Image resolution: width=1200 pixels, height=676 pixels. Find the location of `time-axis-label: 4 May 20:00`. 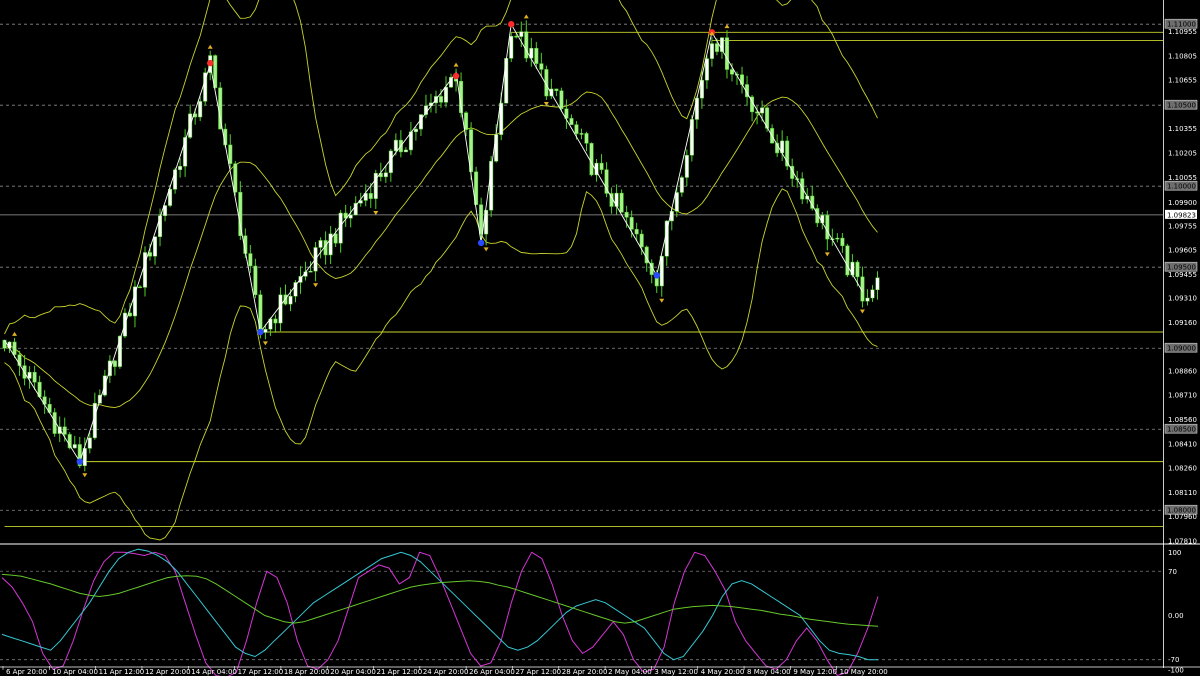

time-axis-label: 4 May 20:00 is located at coordinates (723, 672).